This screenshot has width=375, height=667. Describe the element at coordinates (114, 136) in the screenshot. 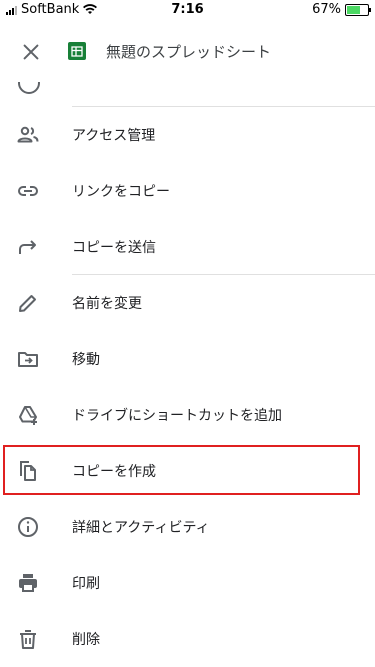

I see `menu-item-label: アクセス管理` at that location.